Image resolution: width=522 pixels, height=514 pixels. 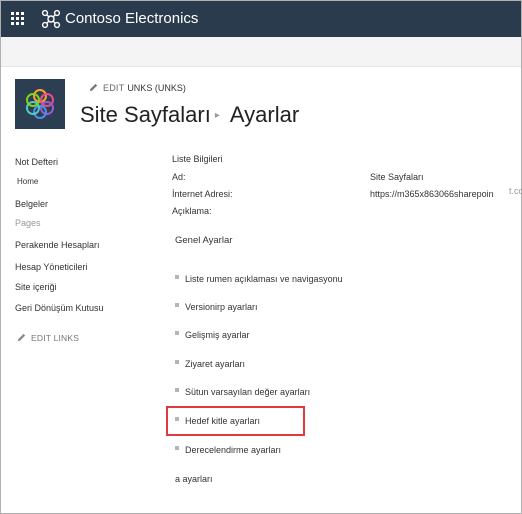 I want to click on setting-link: Ziyaret ayarları, so click(x=215, y=364).